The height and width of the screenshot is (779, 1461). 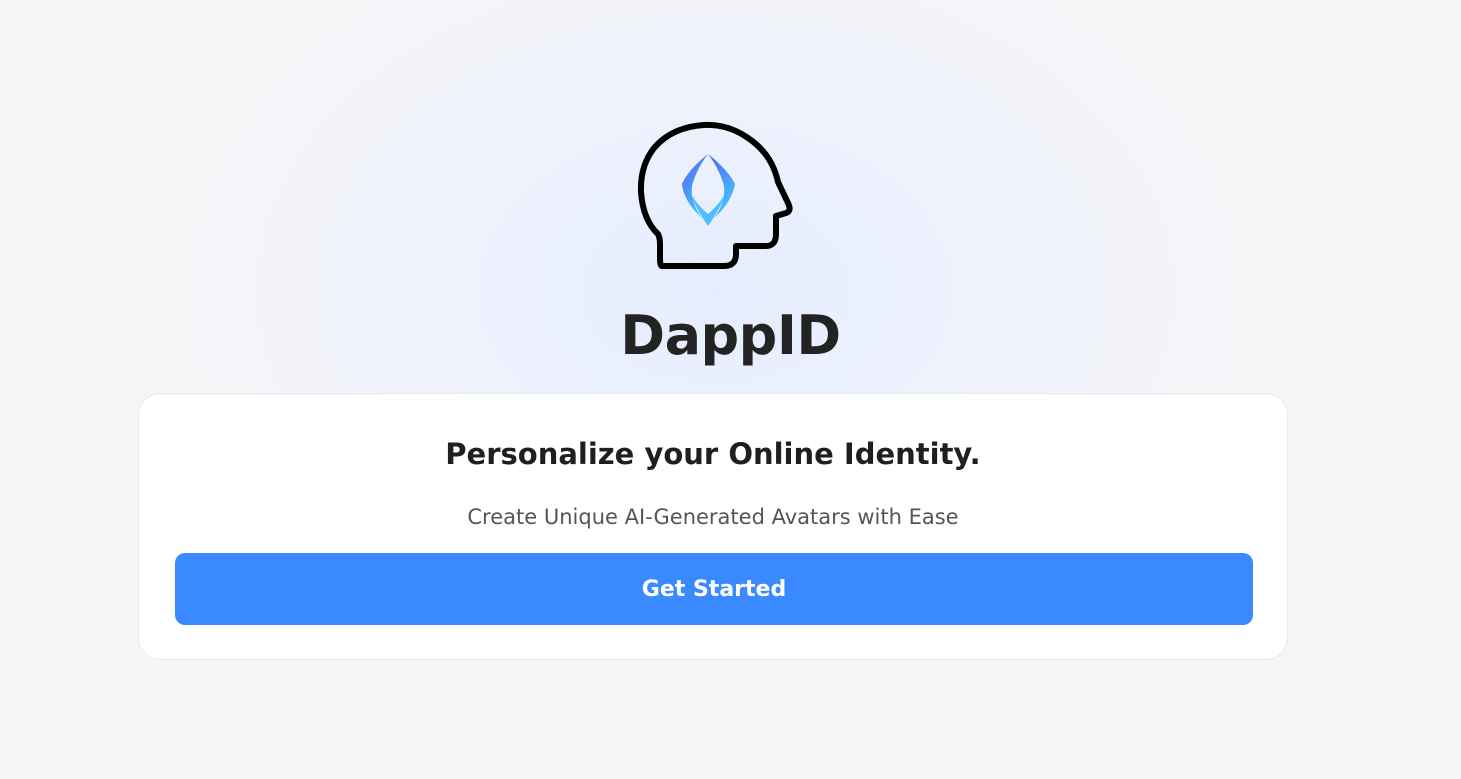 I want to click on brand-logo, so click(x=714, y=198).